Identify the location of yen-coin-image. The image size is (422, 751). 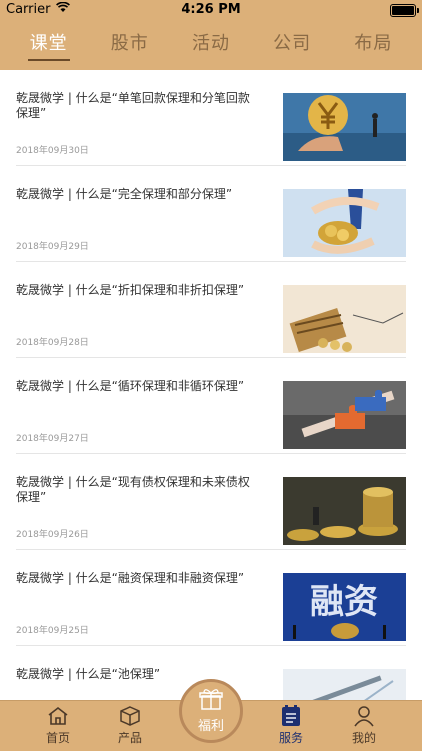
(344, 127).